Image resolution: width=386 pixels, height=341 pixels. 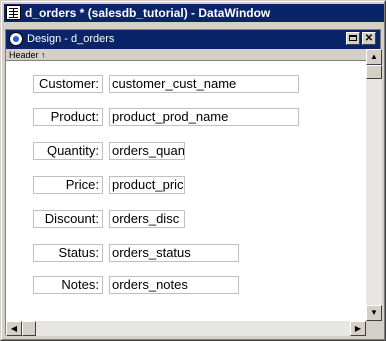 I want to click on vertical-scrollbar: ▲ ▼, so click(x=374, y=185).